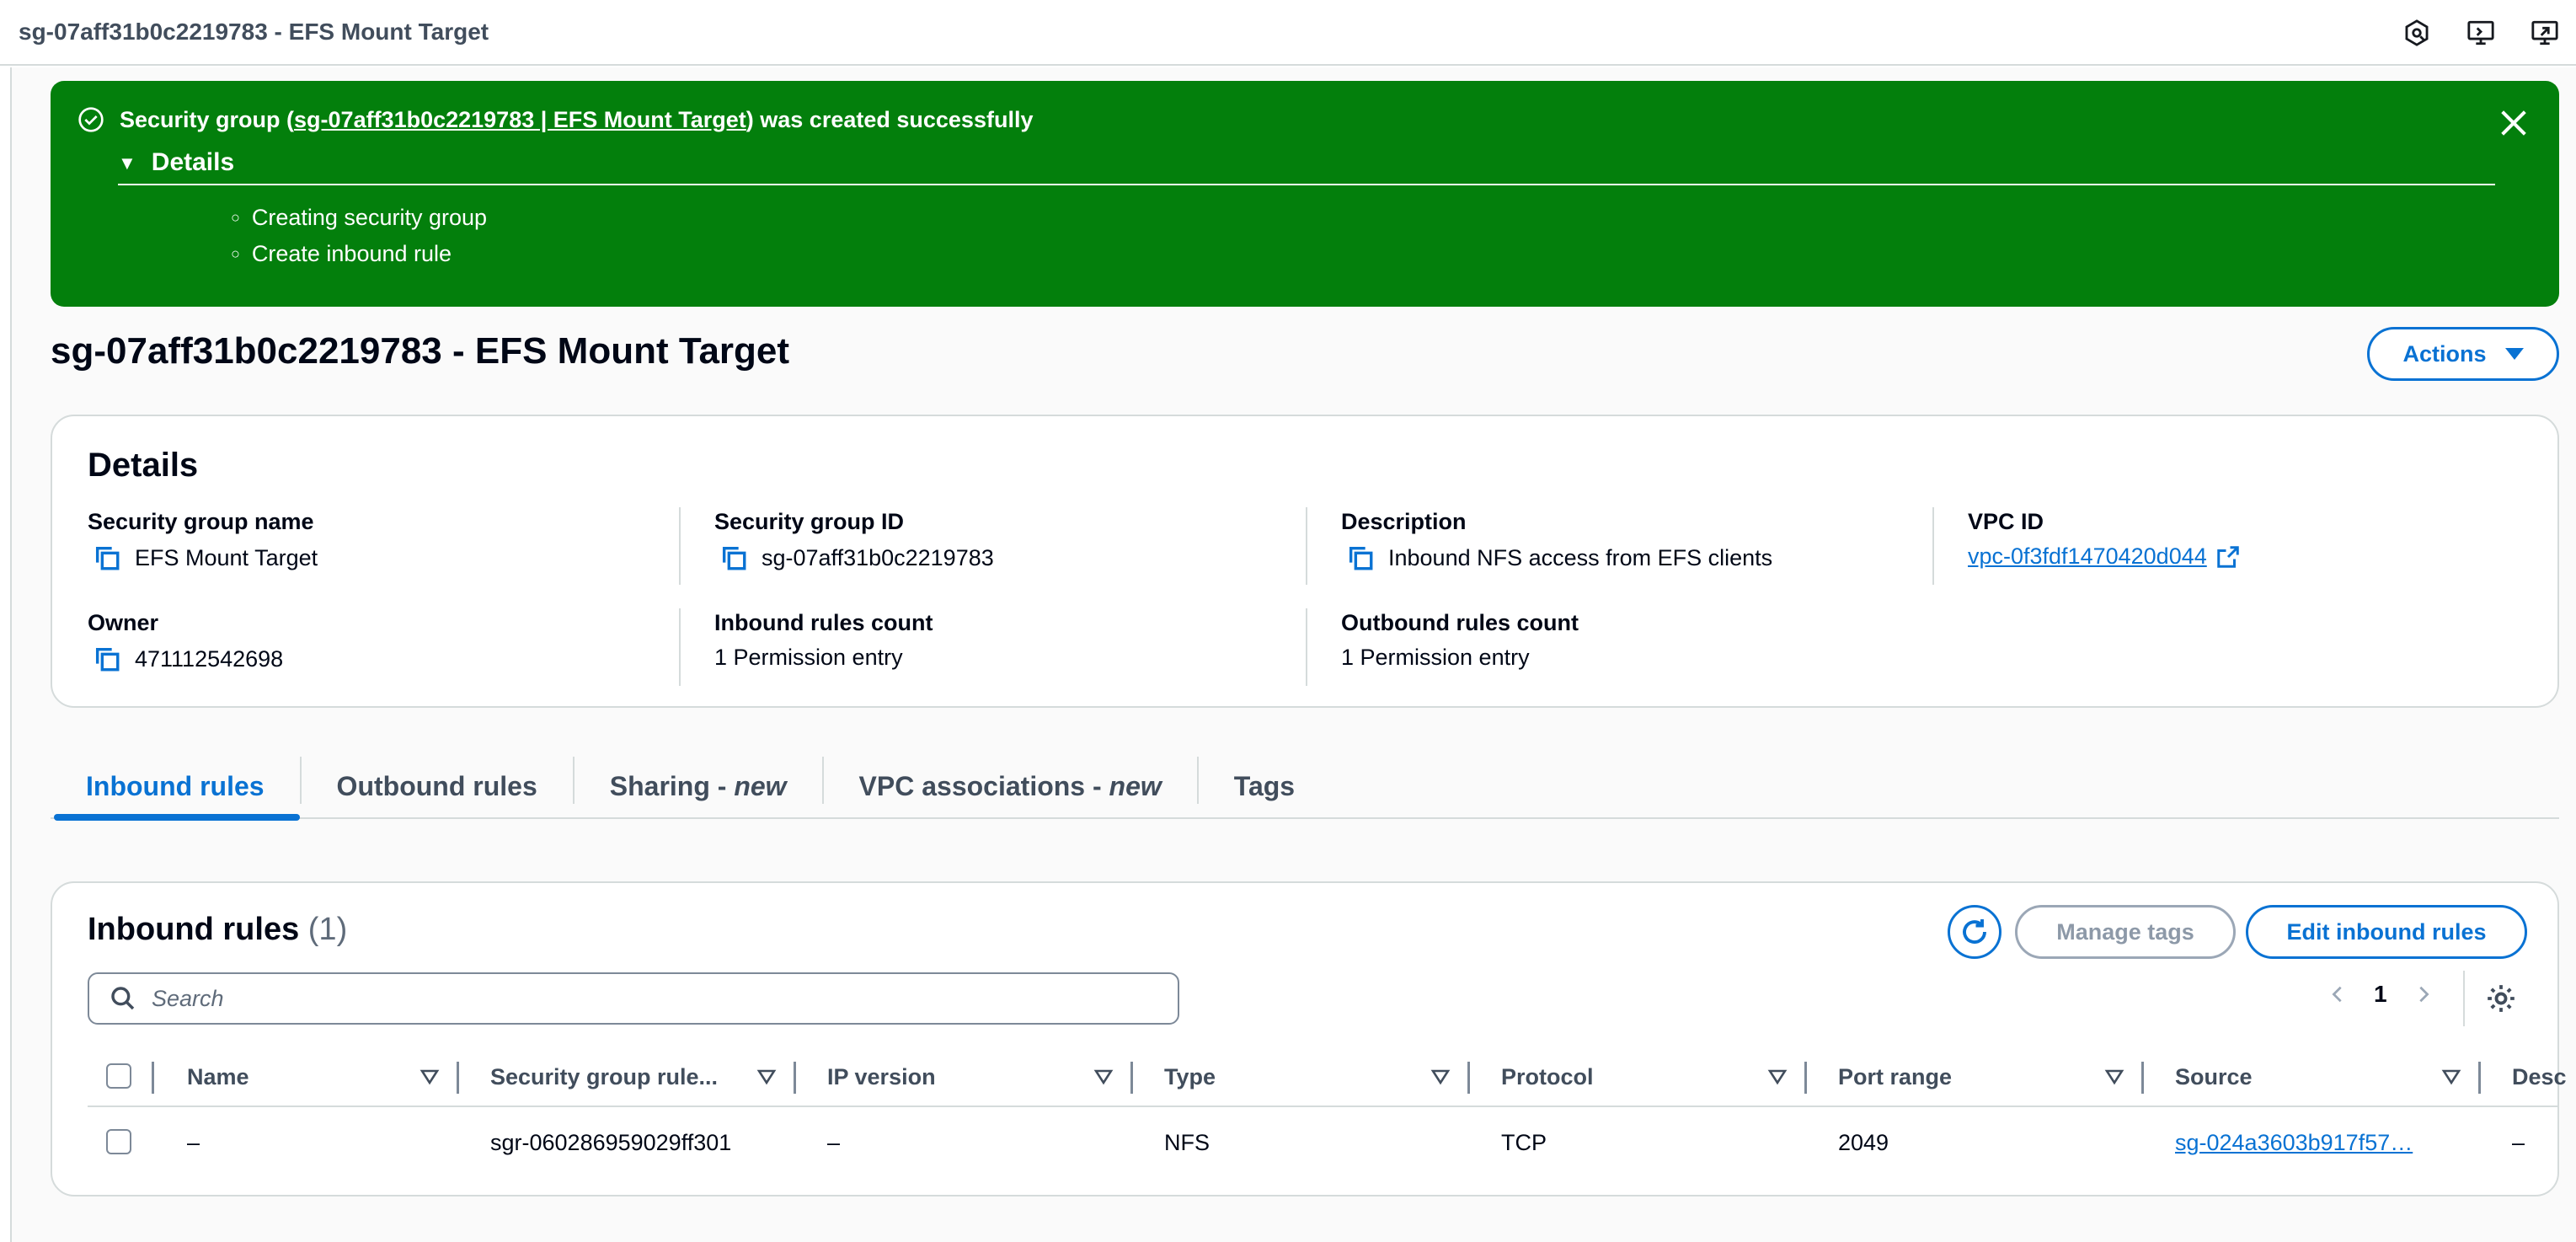 This screenshot has width=2576, height=1242. What do you see at coordinates (91, 119) in the screenshot?
I see `check-circle-icon` at bounding box center [91, 119].